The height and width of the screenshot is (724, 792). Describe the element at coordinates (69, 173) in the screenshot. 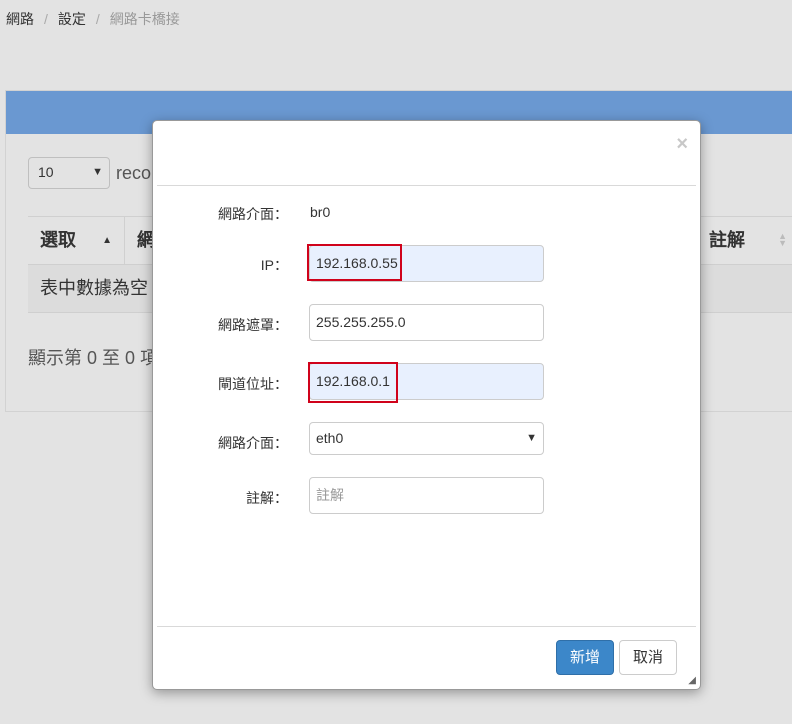

I see `page-length-select: 10 ▼` at that location.